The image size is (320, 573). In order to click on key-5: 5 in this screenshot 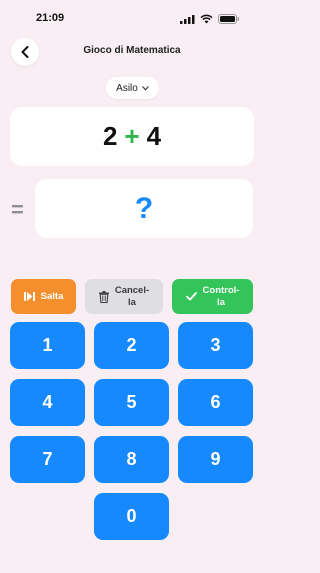, I will do `click(131, 402)`.